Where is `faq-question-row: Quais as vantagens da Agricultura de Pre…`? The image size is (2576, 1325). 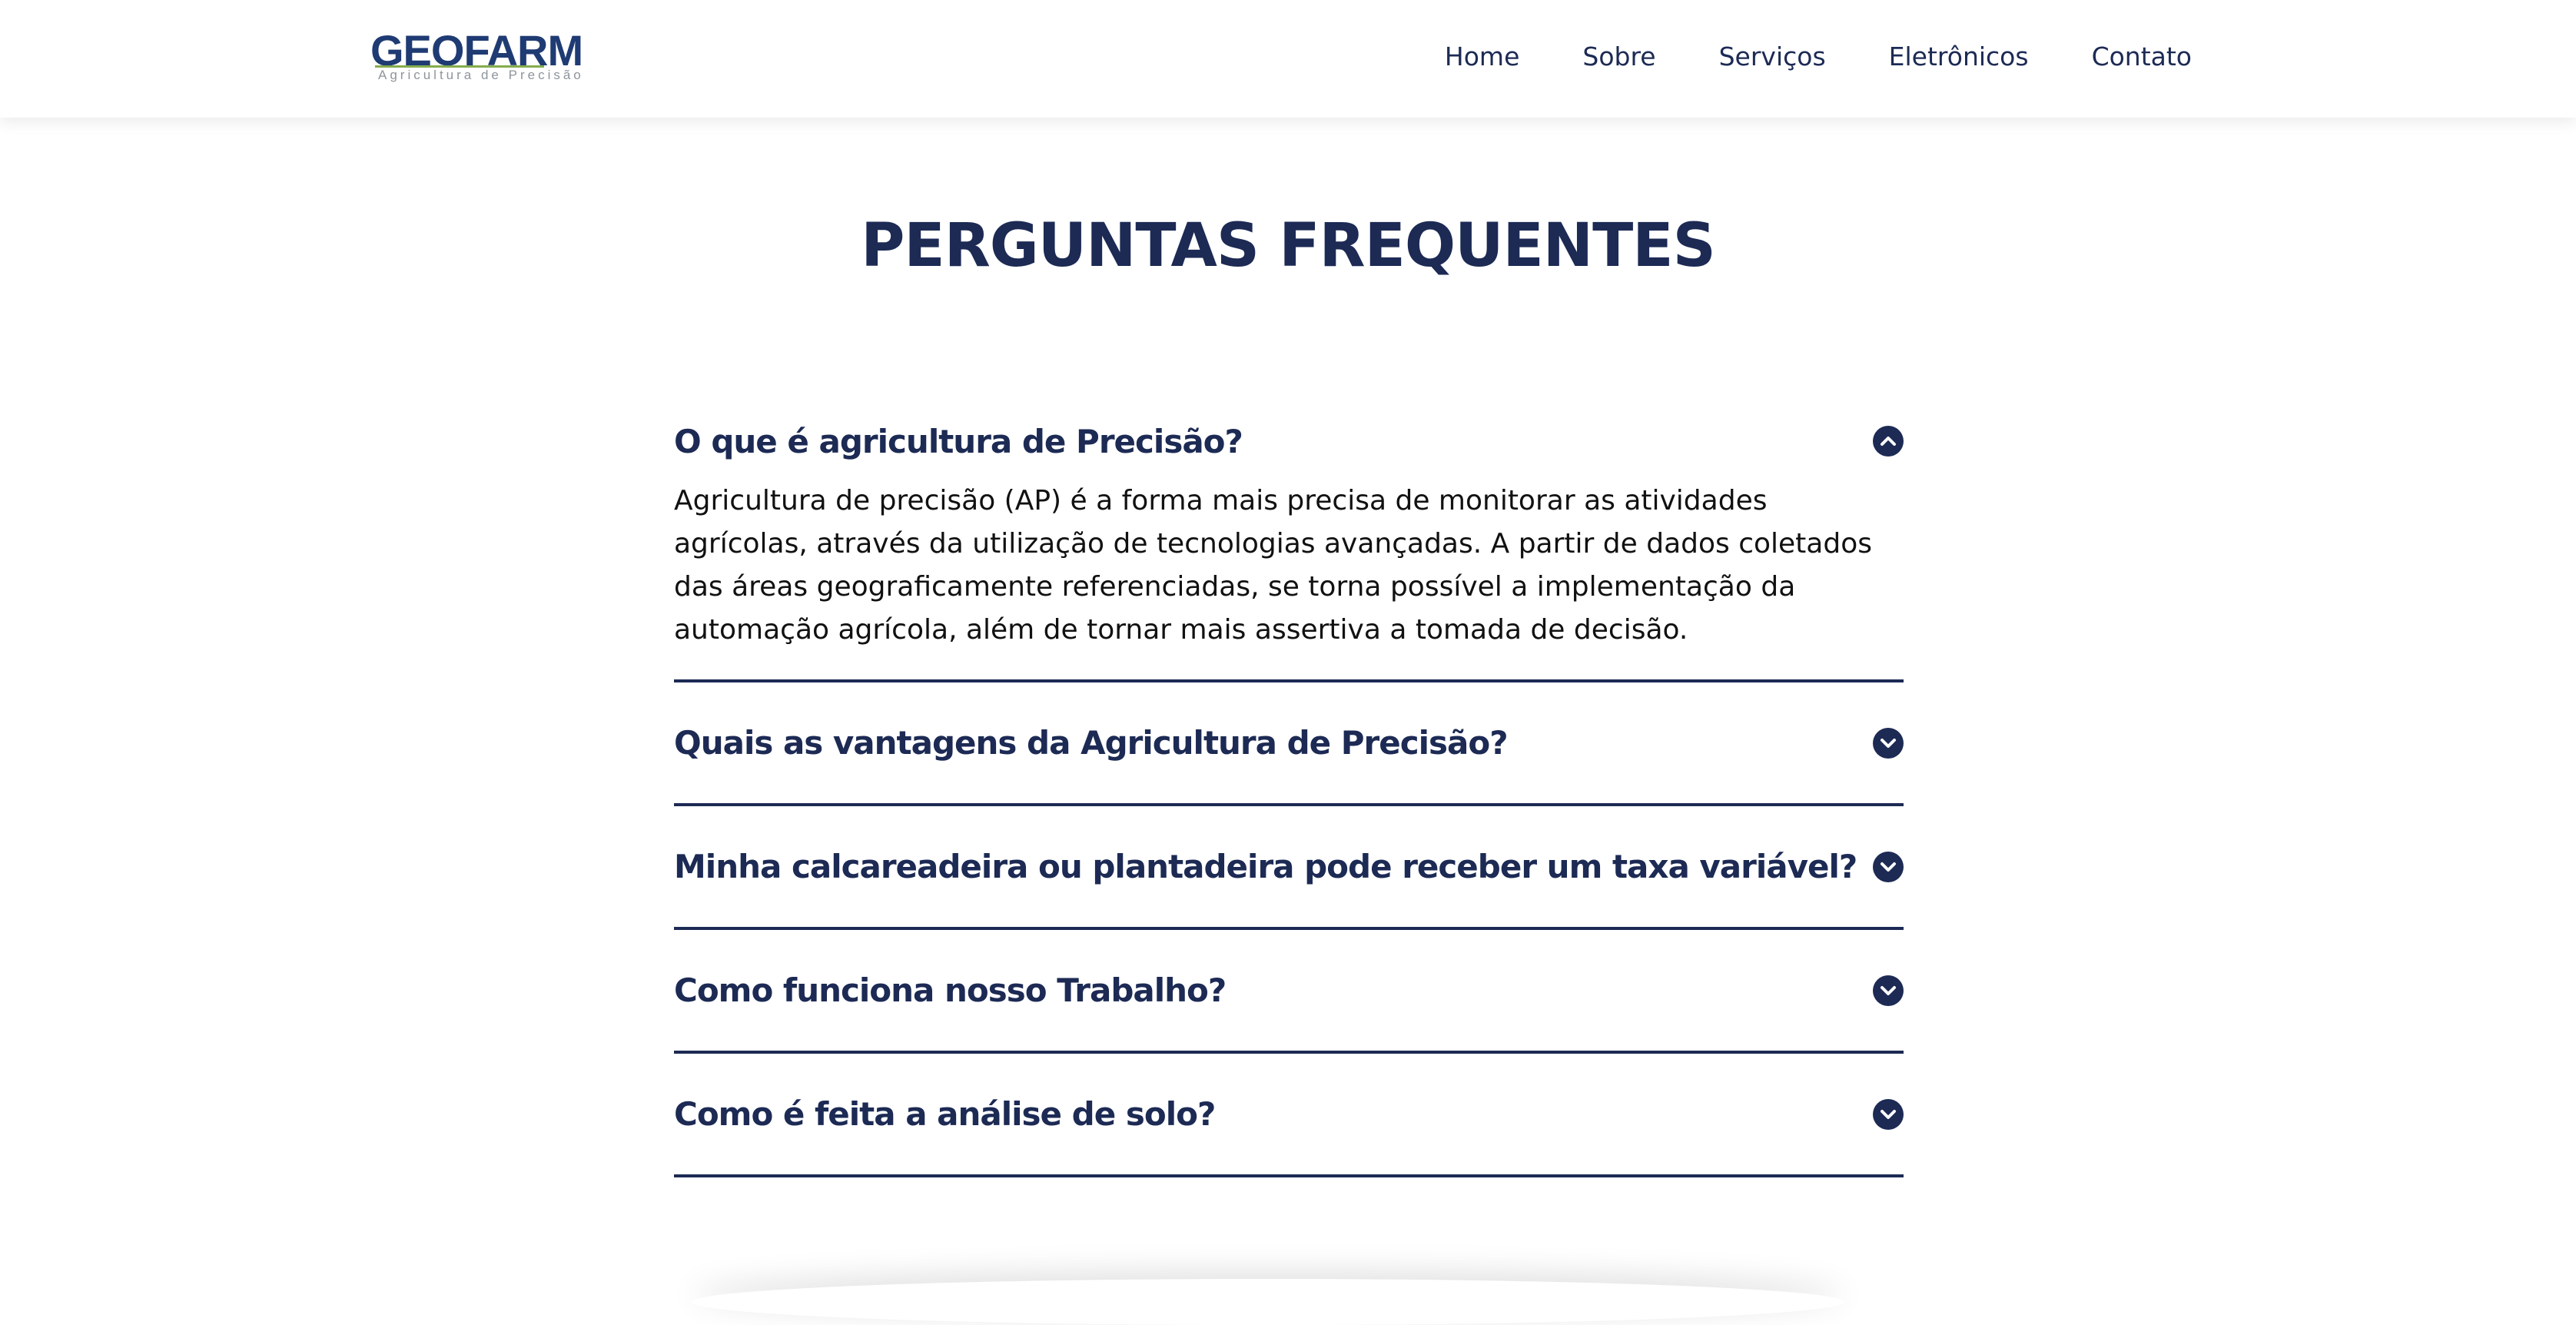
faq-question-row: Quais as vantagens da Agricultura de Pre… is located at coordinates (1289, 743).